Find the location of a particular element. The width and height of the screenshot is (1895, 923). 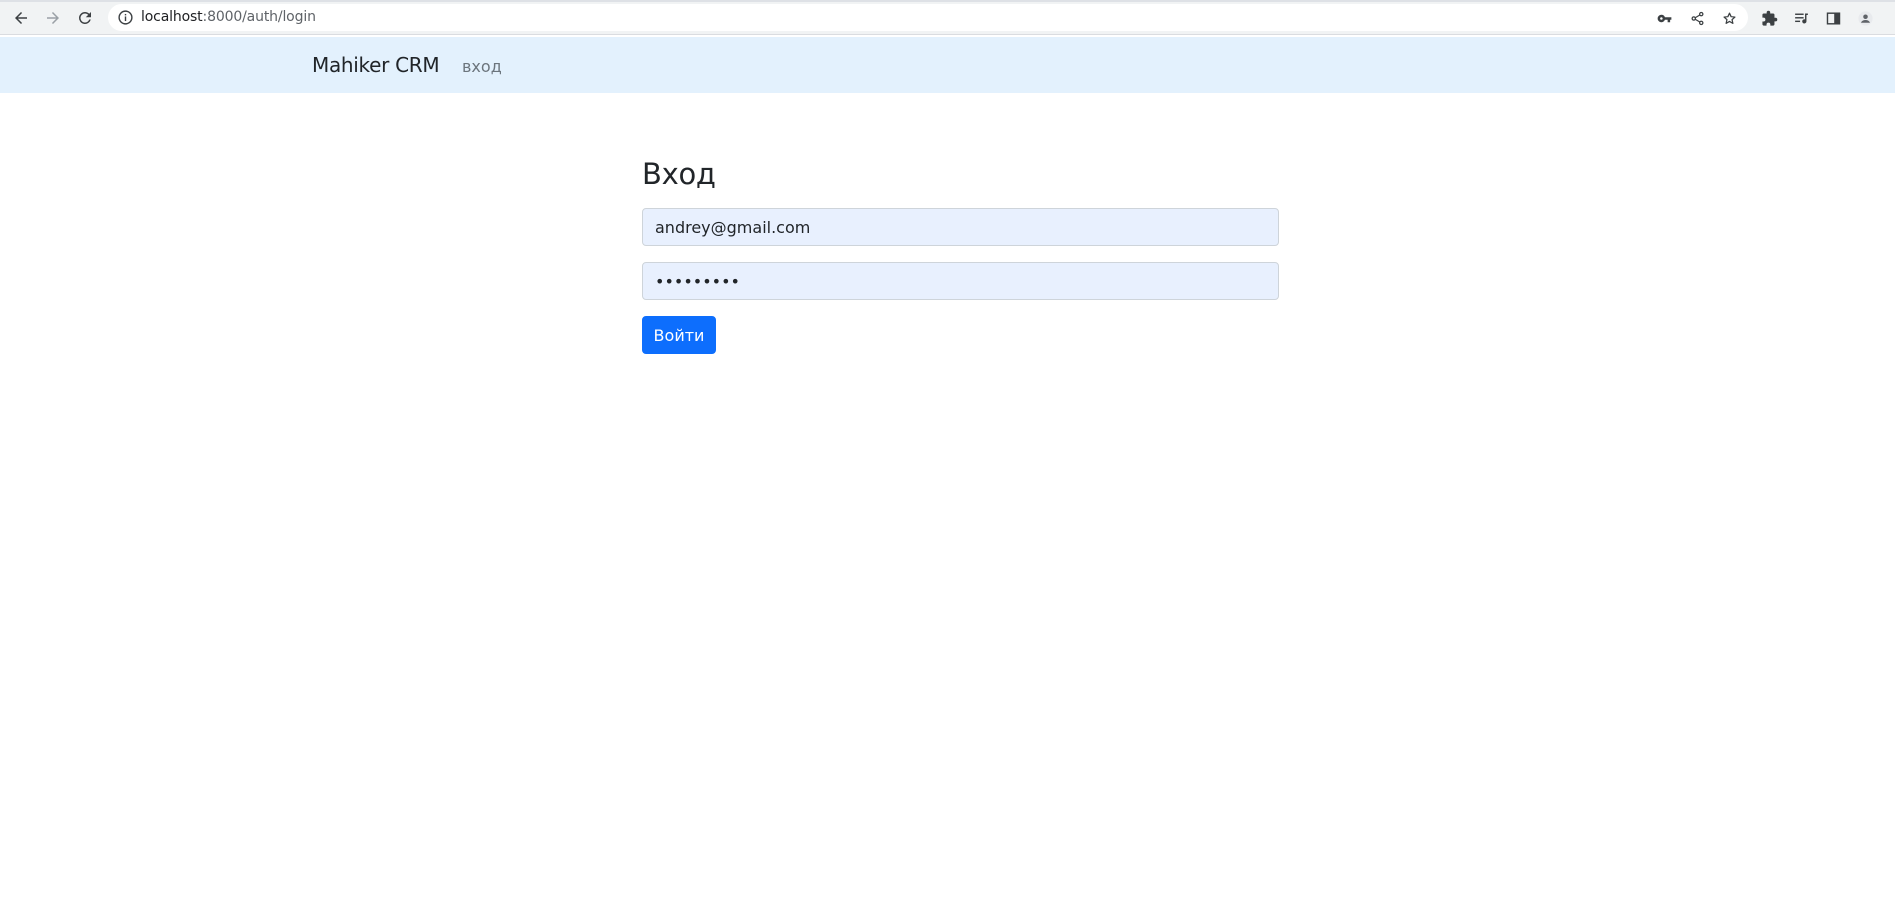

forward-button is located at coordinates (53, 18).